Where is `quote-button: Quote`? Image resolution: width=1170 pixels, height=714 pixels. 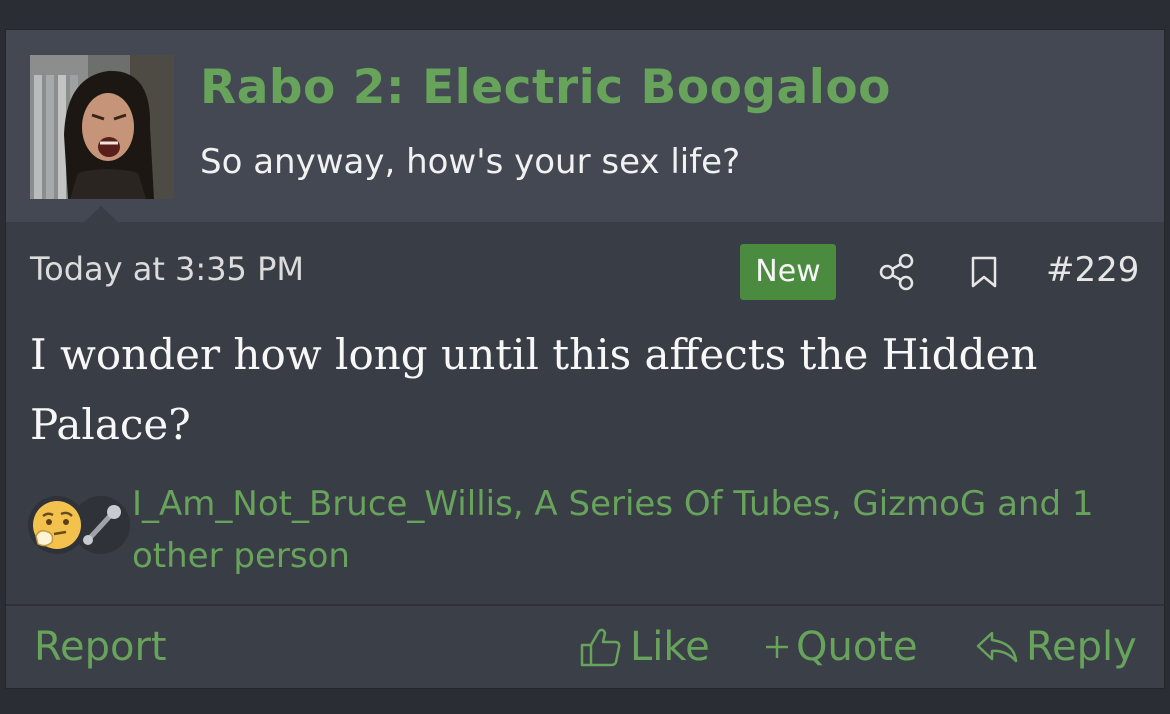
quote-button: Quote is located at coordinates (840, 647).